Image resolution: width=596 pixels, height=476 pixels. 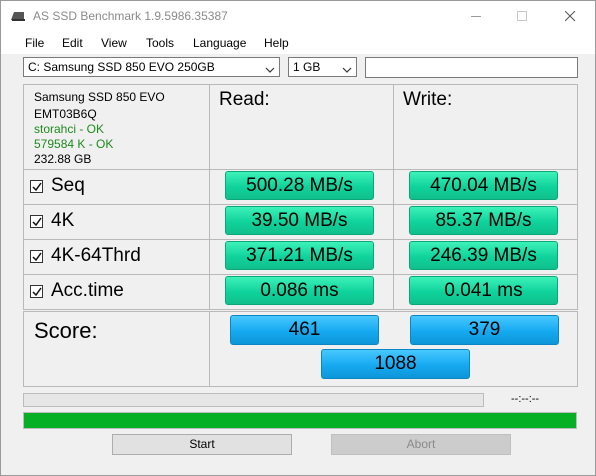 I want to click on read-header-cell: Read:, so click(x=301, y=127).